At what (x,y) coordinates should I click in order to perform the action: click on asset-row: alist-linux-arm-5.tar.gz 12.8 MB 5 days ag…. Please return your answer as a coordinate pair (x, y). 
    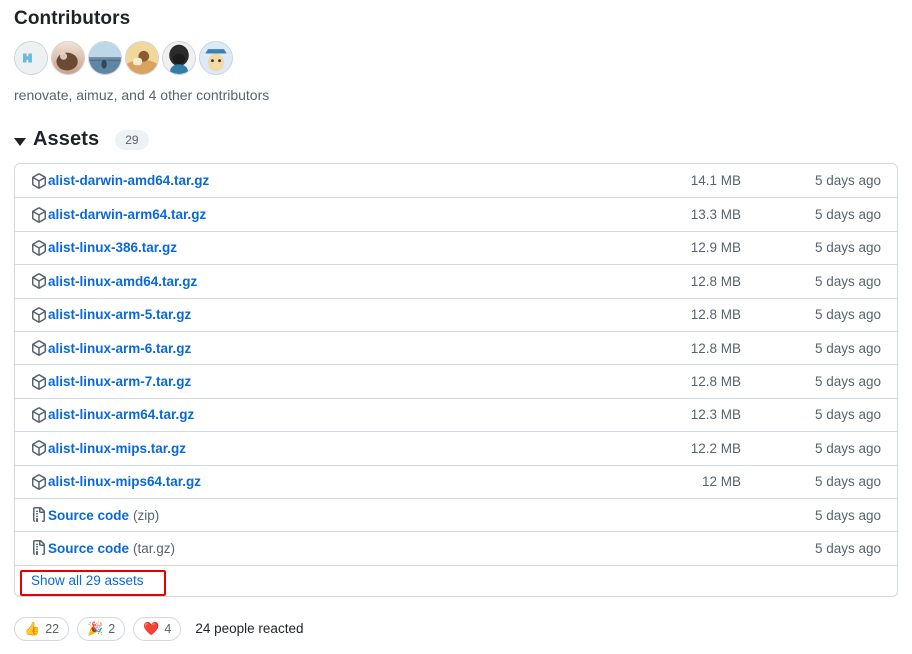
    Looking at the image, I should click on (456, 314).